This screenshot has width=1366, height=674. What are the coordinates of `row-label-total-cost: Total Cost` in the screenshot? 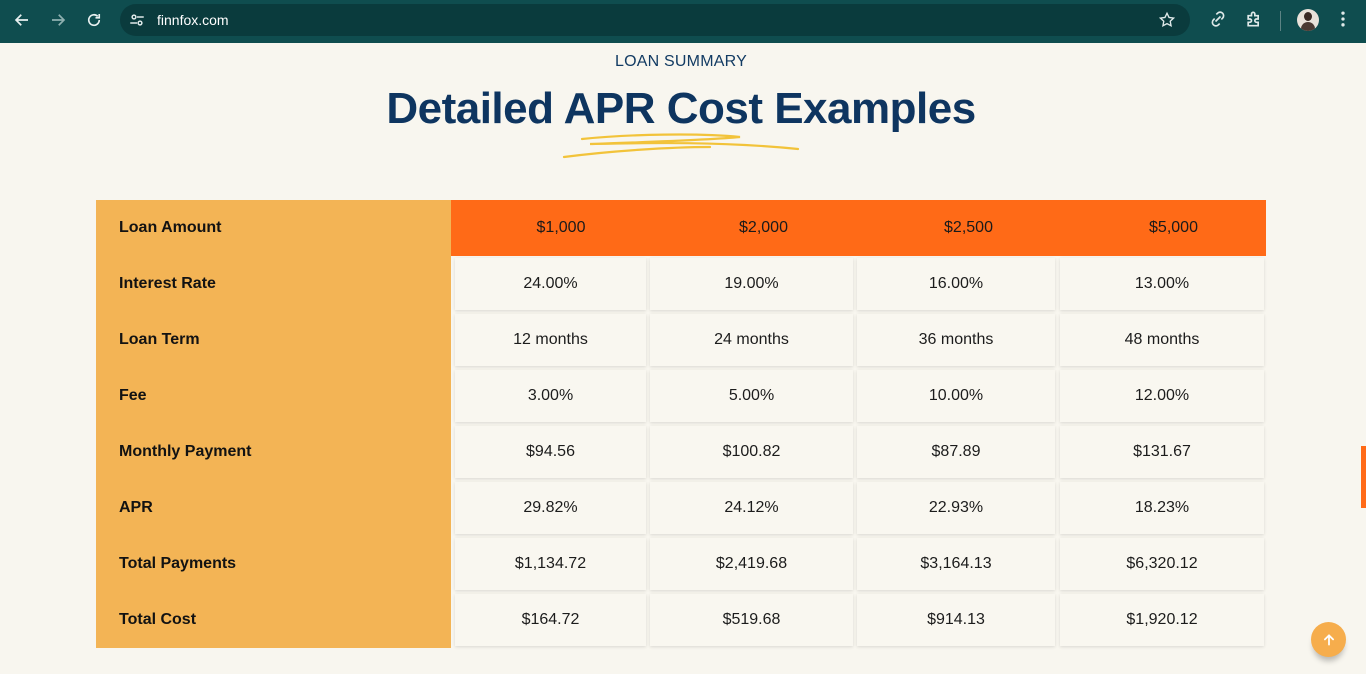 It's located at (158, 619).